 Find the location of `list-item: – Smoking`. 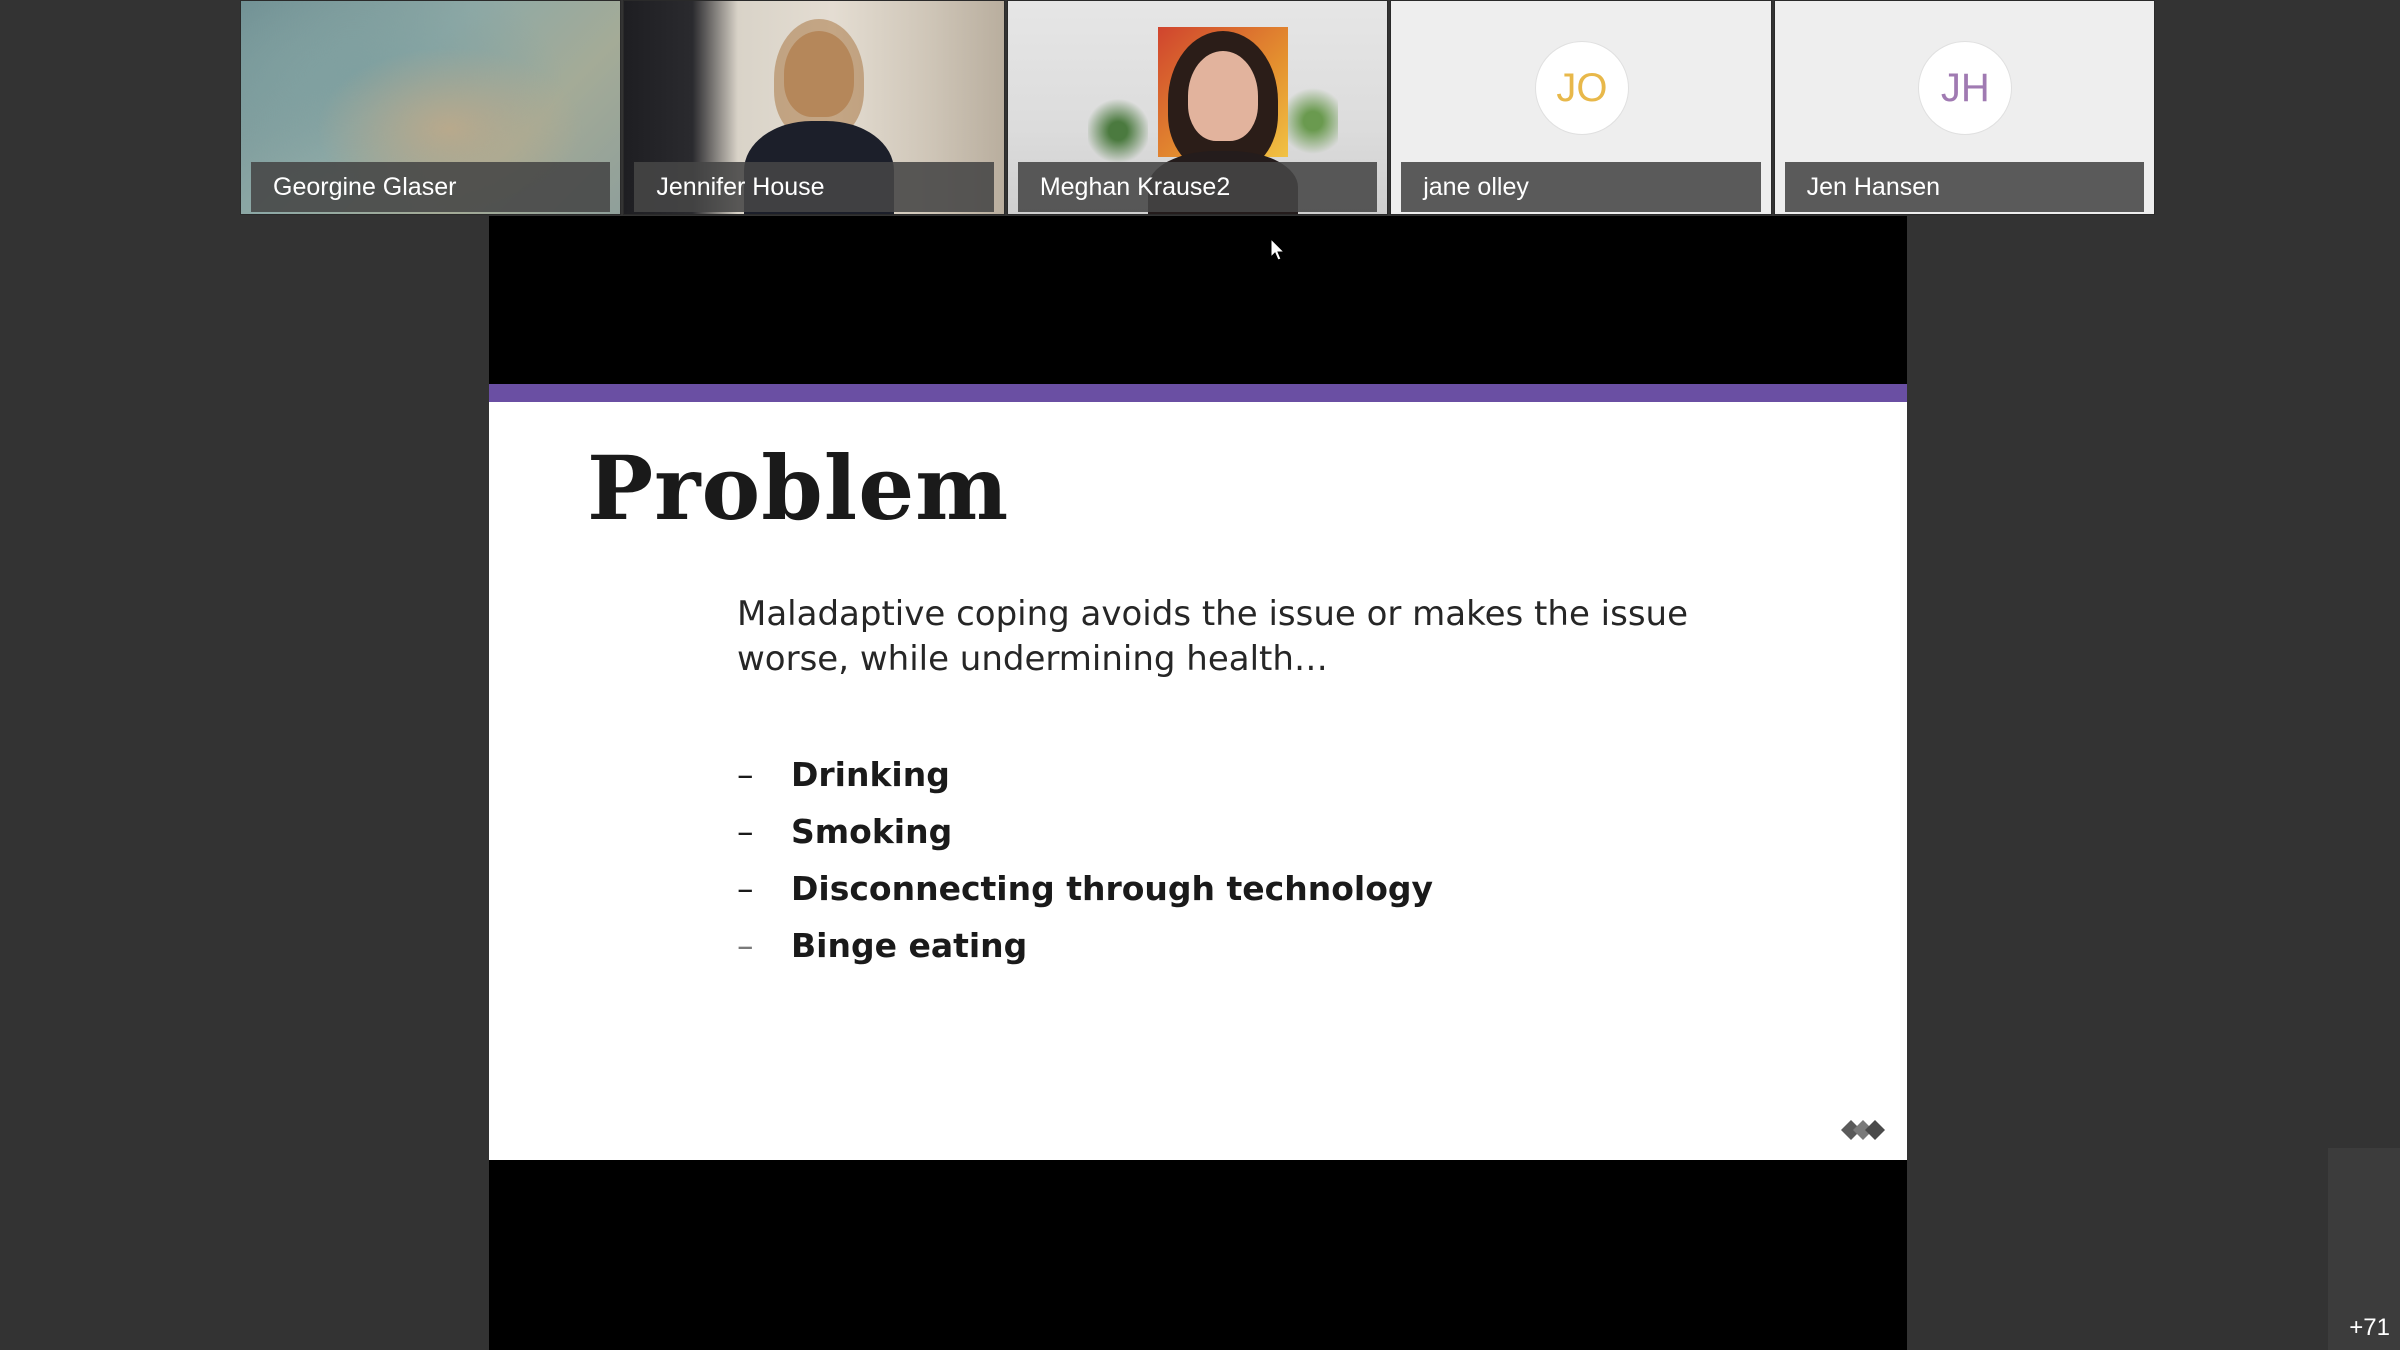

list-item: – Smoking is located at coordinates (1085, 831).